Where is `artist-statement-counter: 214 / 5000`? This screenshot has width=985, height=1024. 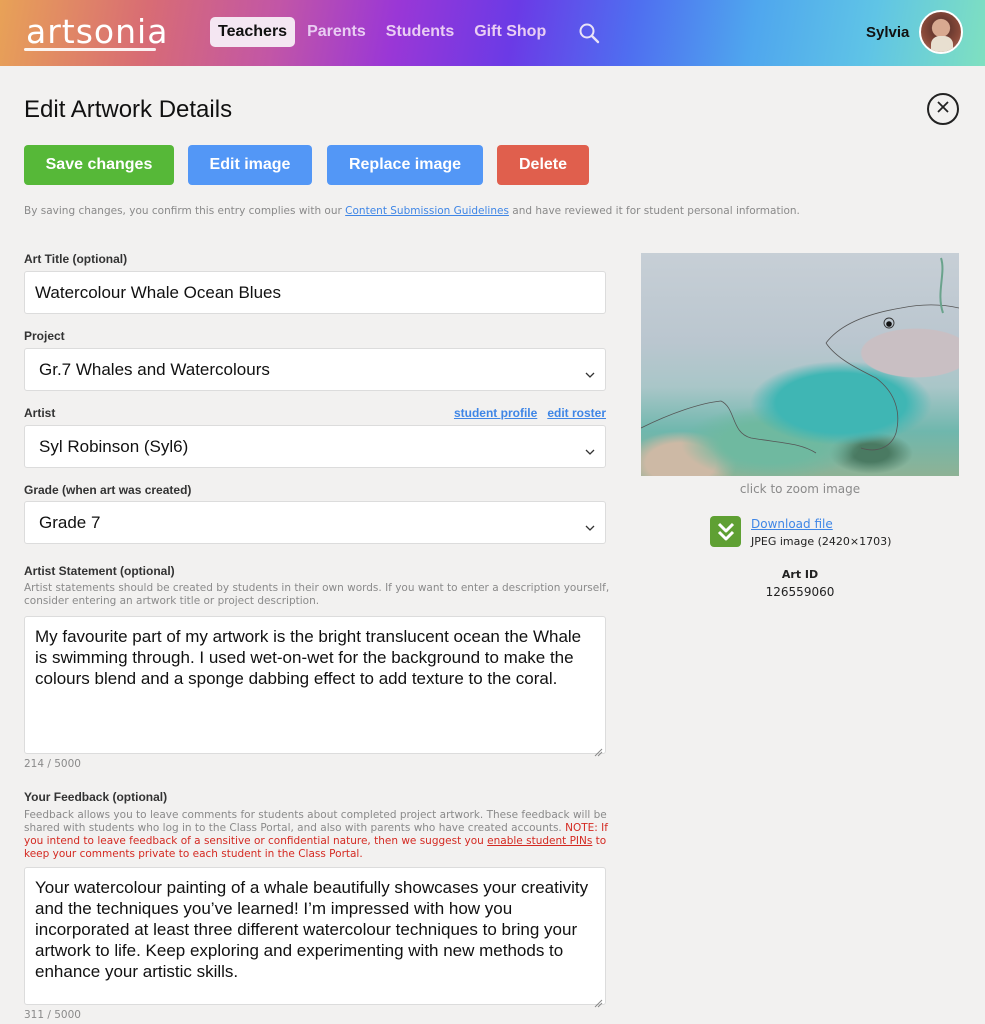 artist-statement-counter: 214 / 5000 is located at coordinates (52, 764).